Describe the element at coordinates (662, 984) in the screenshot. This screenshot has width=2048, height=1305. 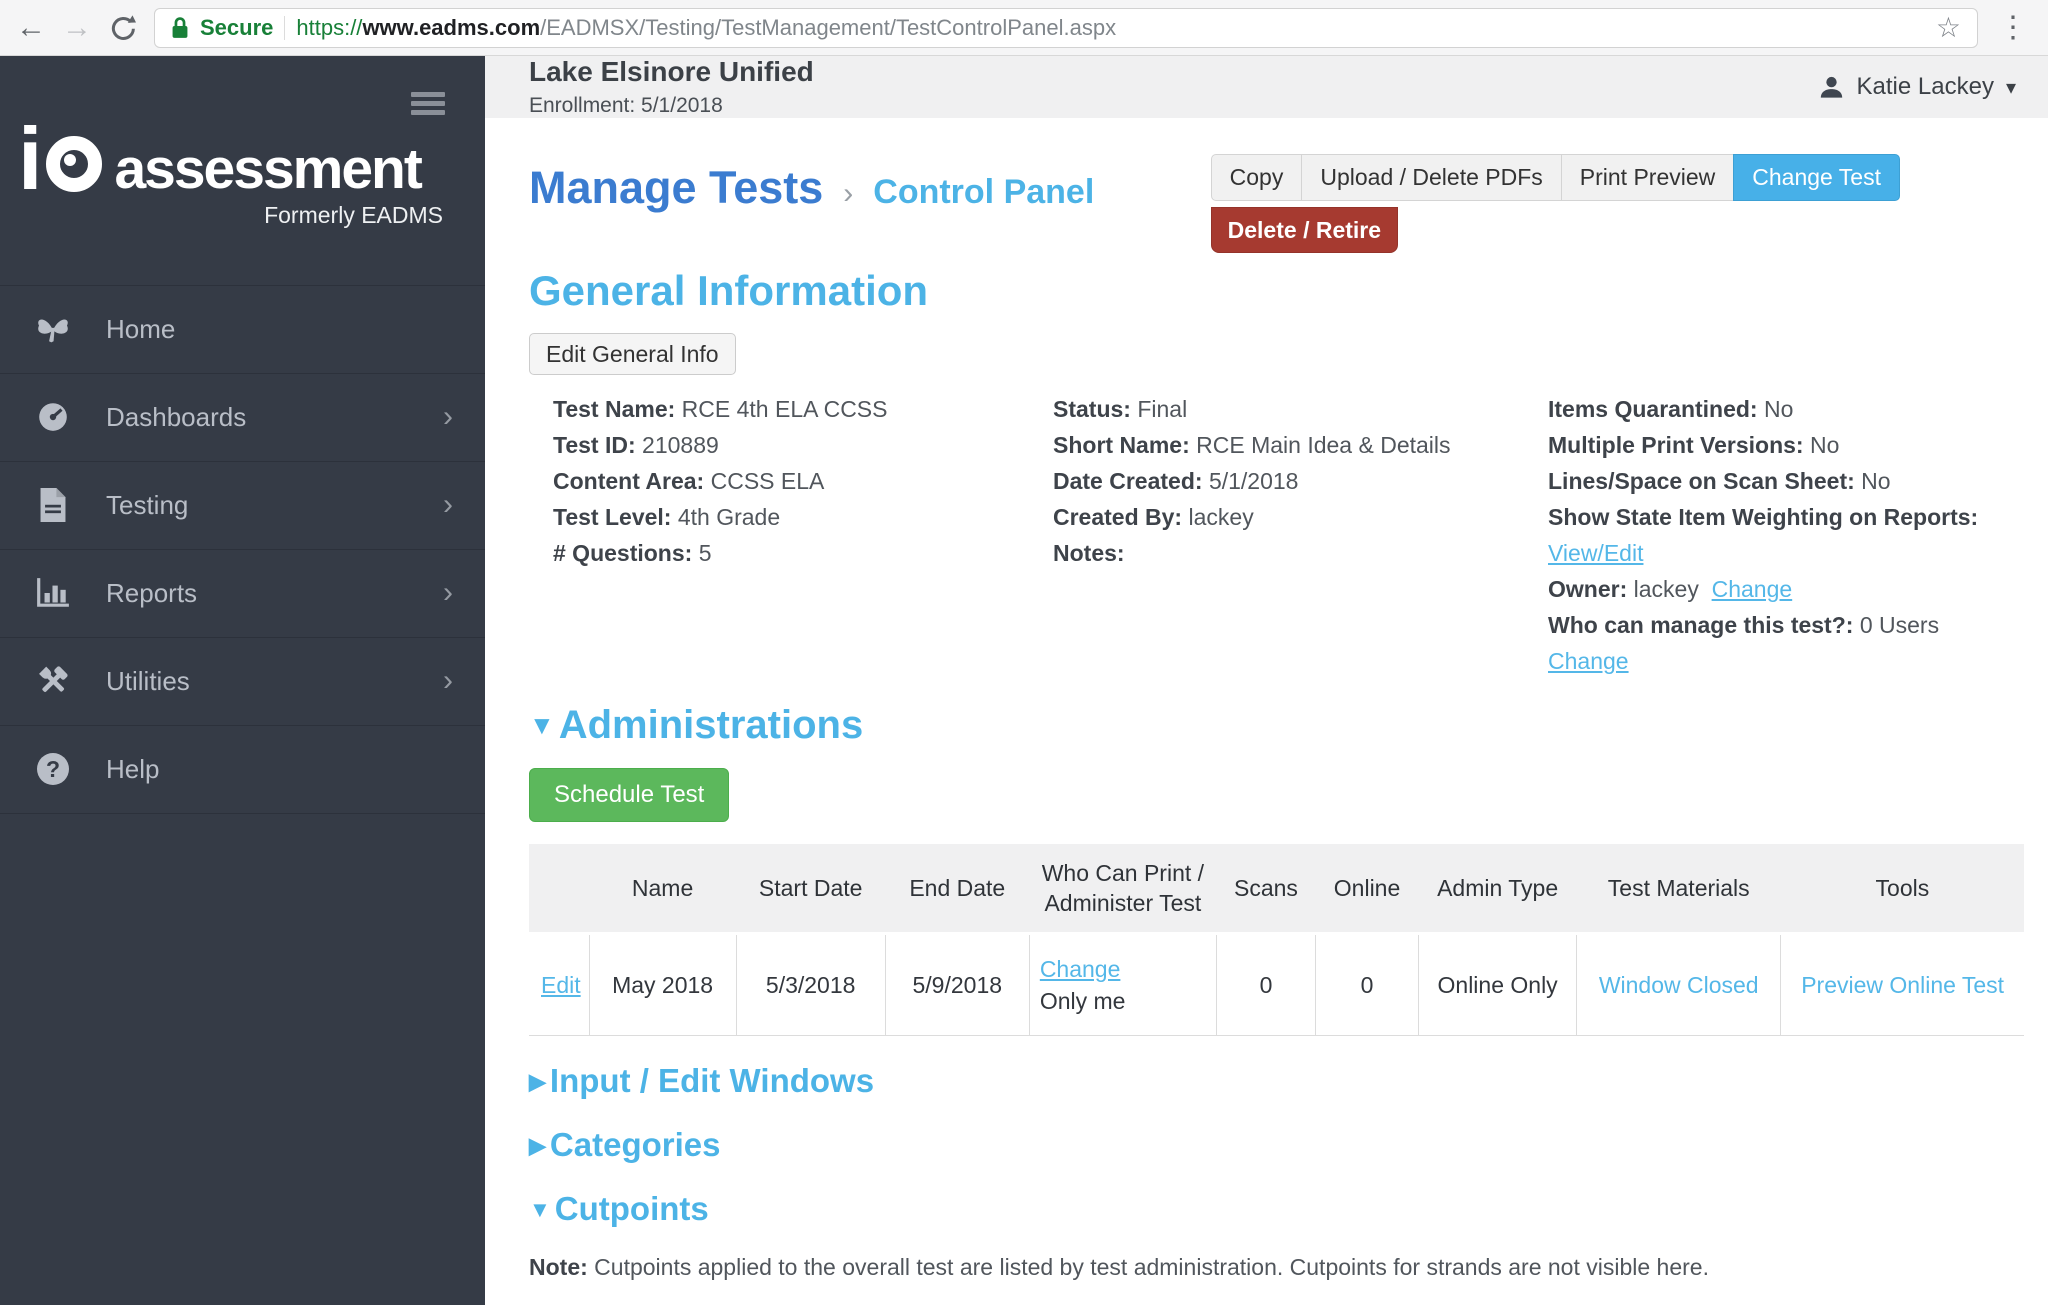
I see `cell-name: May 2018` at that location.